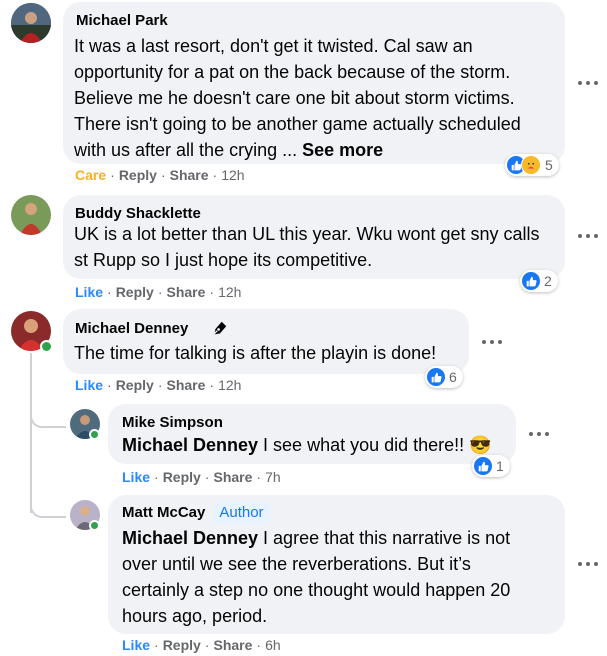 Image resolution: width=607 pixels, height=656 pixels. Describe the element at coordinates (122, 21) in the screenshot. I see `comment-author: Michael Park` at that location.